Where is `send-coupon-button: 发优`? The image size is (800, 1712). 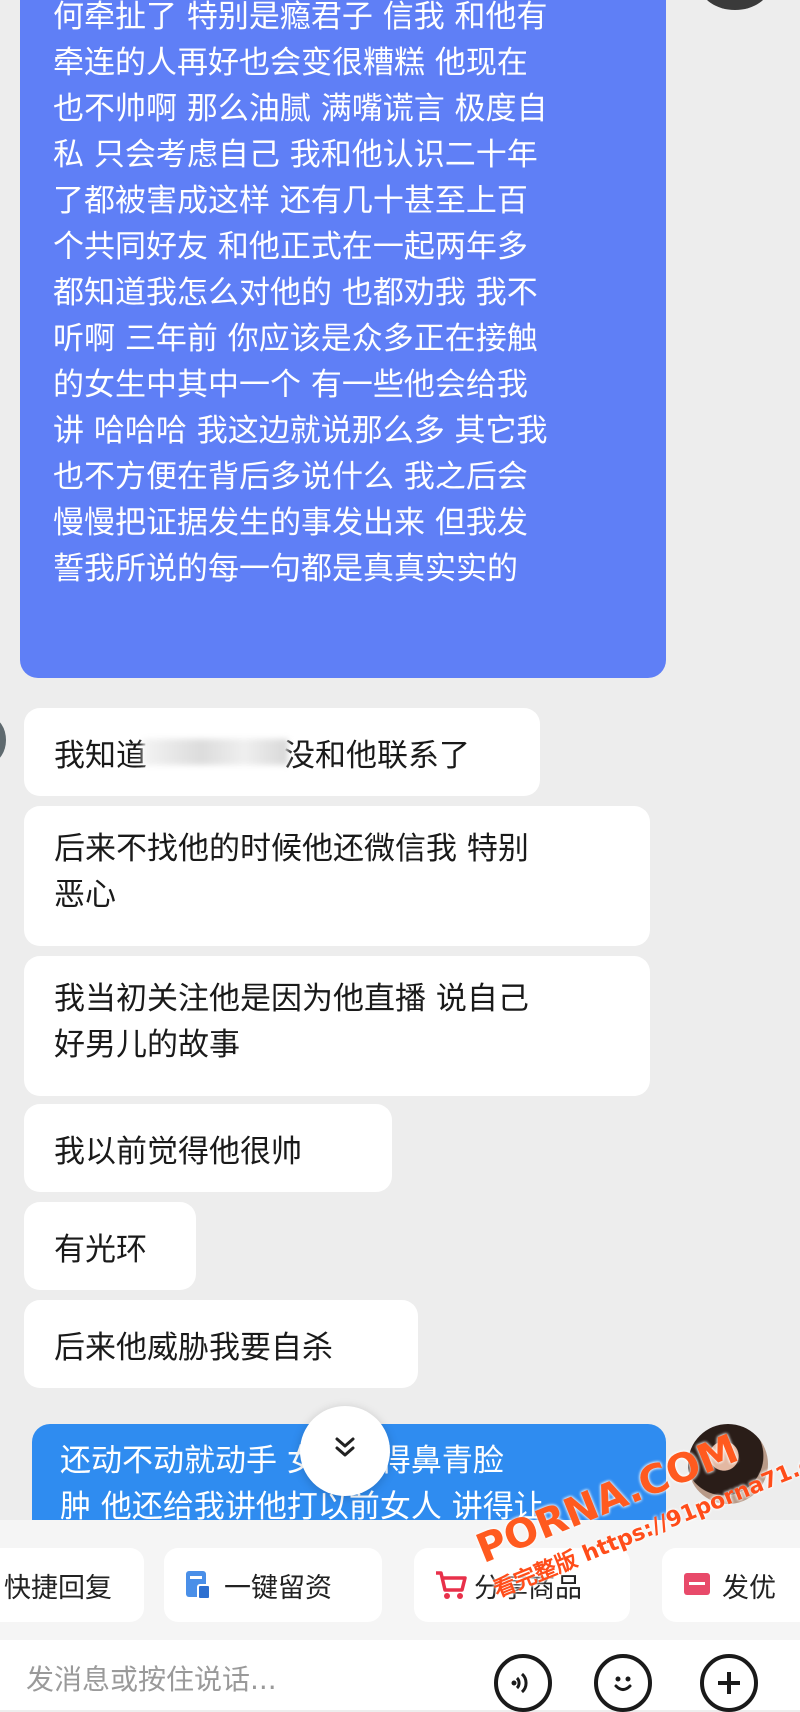
send-coupon-button: 发优 is located at coordinates (731, 1585).